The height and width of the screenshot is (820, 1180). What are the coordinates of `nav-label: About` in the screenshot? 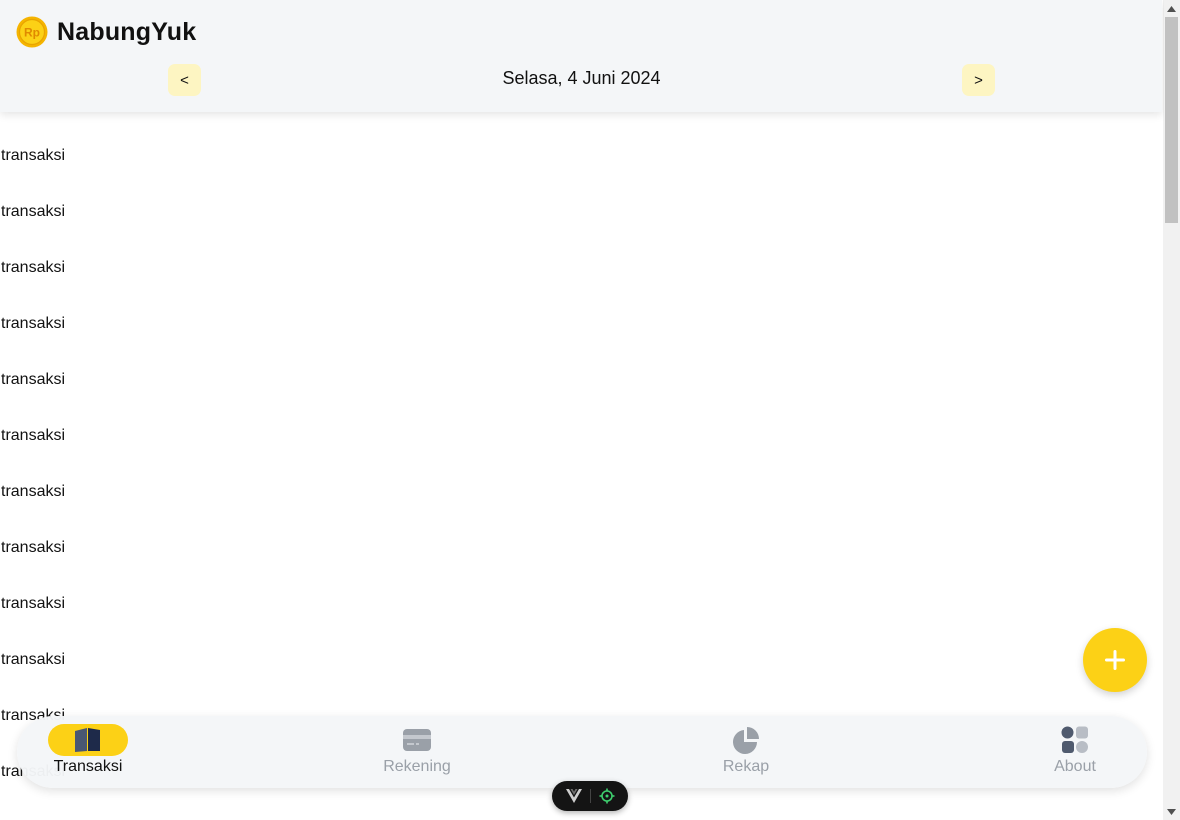 It's located at (1075, 766).